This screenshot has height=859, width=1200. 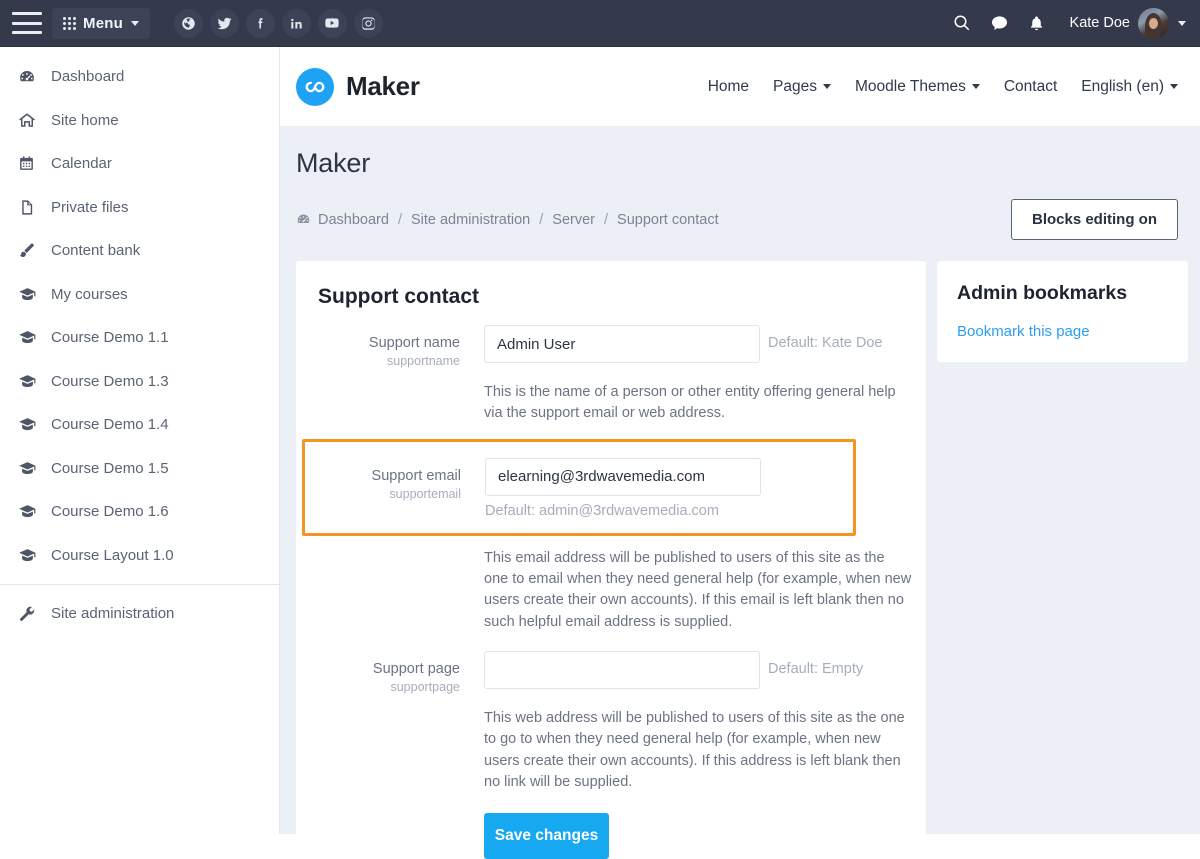 I want to click on nav-item-label: Contact, so click(x=1030, y=86).